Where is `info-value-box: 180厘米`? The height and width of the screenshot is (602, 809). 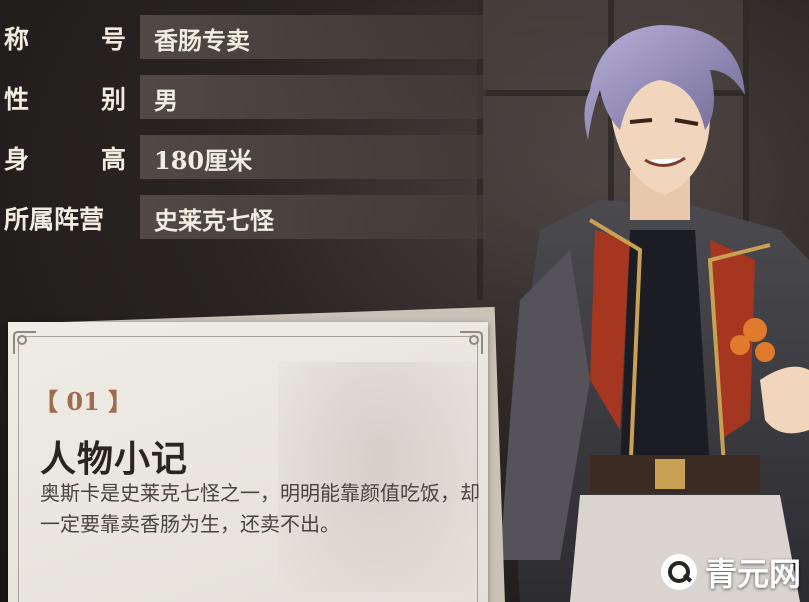 info-value-box: 180厘米 is located at coordinates (313, 157).